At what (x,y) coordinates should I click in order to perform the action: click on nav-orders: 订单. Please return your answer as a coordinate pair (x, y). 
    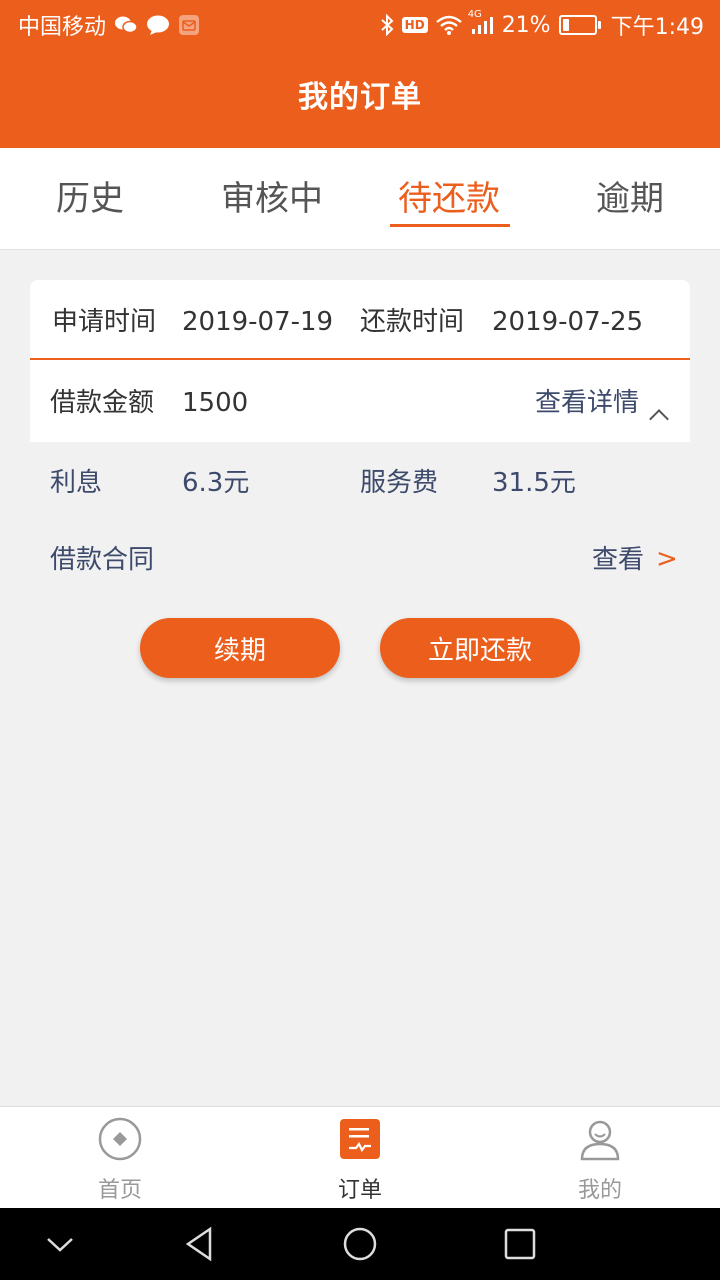
    Looking at the image, I should click on (360, 1158).